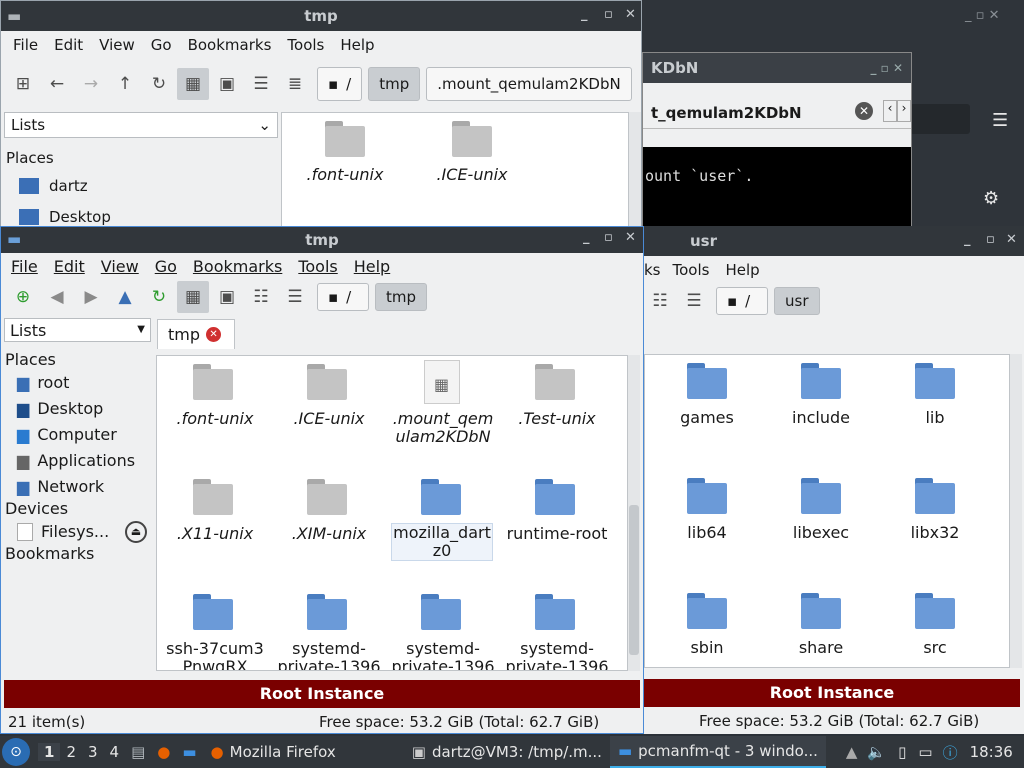 This screenshot has width=1024, height=768. What do you see at coordinates (16, 752) in the screenshot?
I see `start-menu-icon: ⊙` at bounding box center [16, 752].